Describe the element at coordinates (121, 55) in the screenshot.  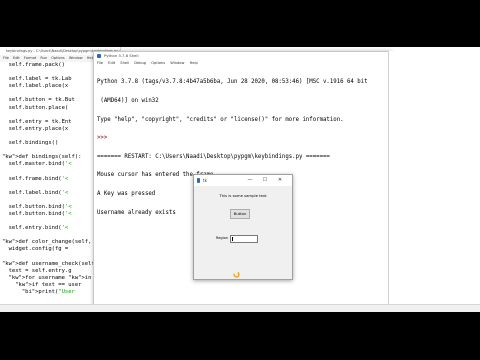
I see `shell-title: Python 3.7.8 Shell` at that location.